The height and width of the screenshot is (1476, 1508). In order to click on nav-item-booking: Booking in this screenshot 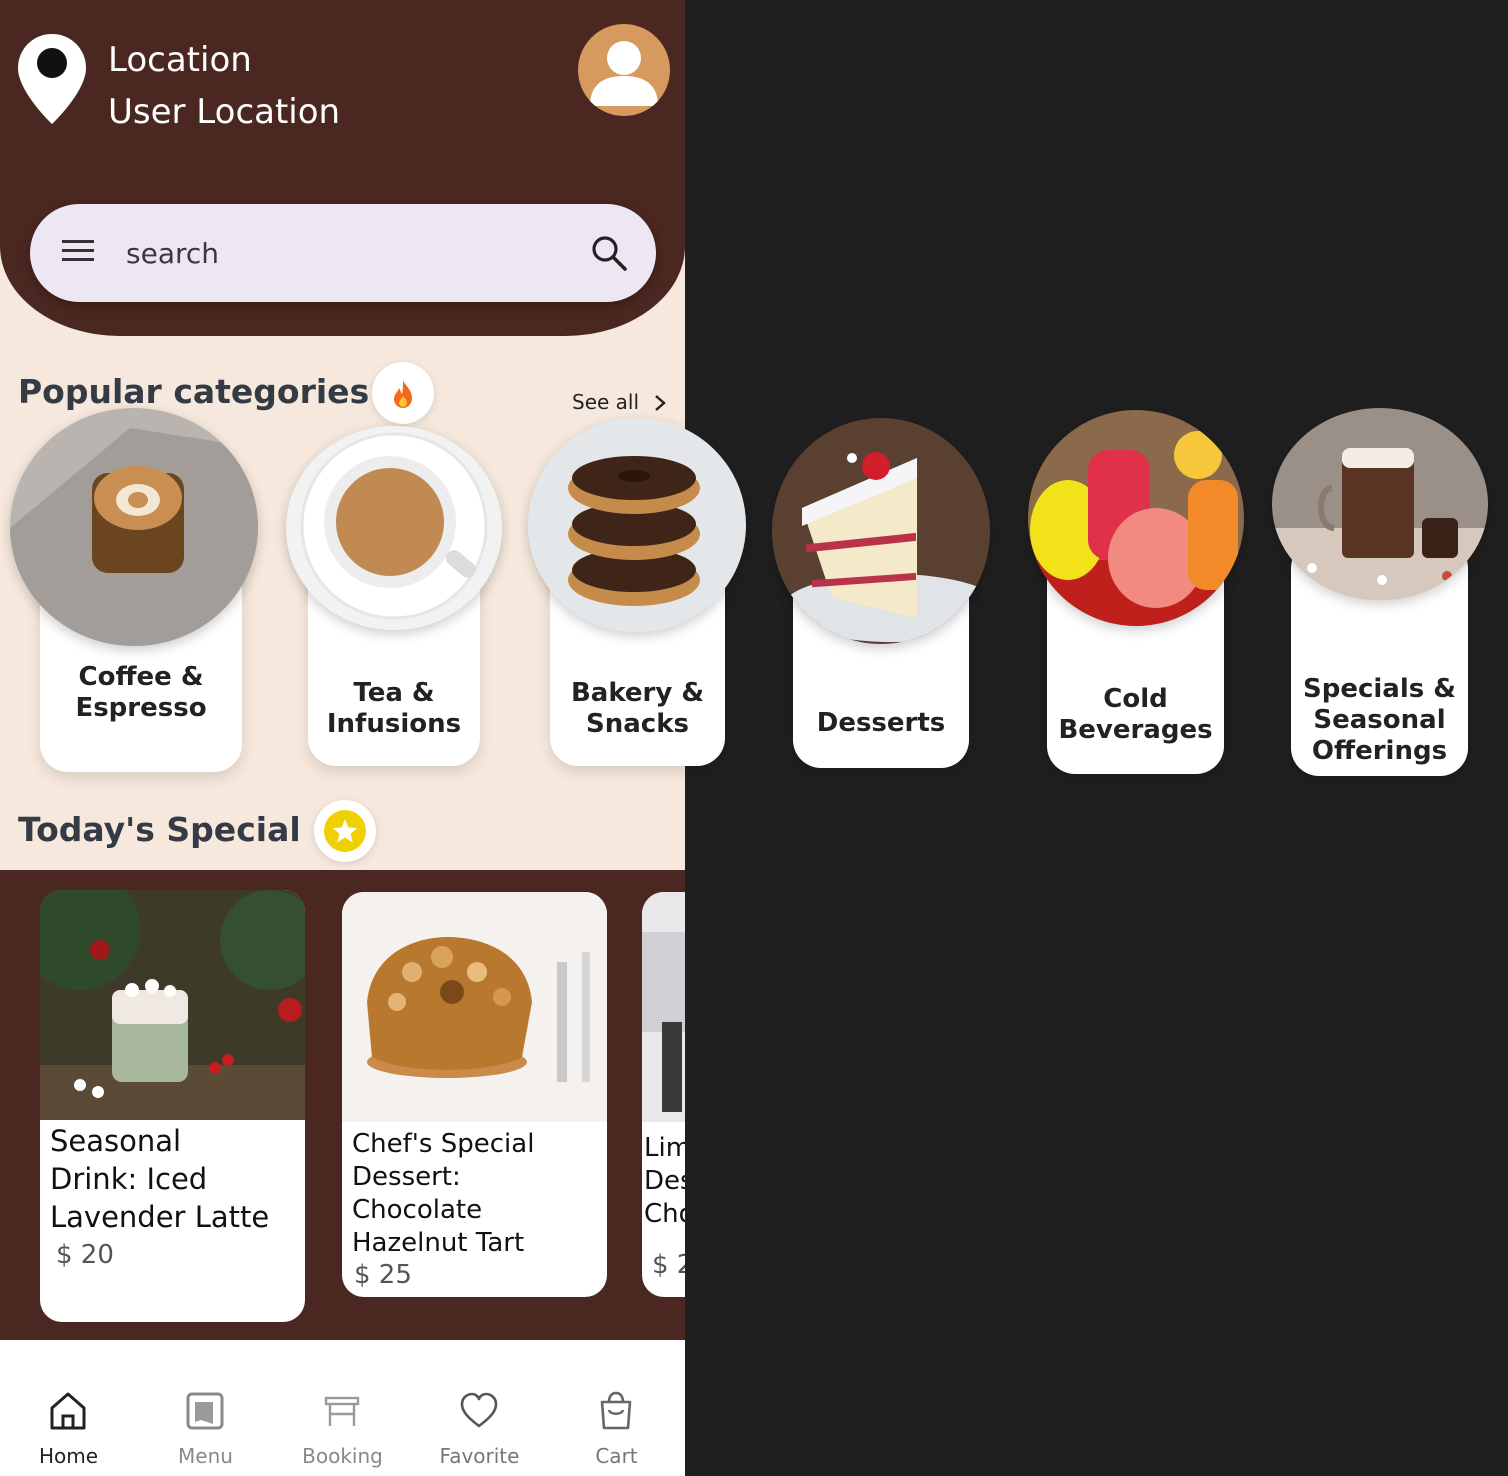, I will do `click(342, 1408)`.